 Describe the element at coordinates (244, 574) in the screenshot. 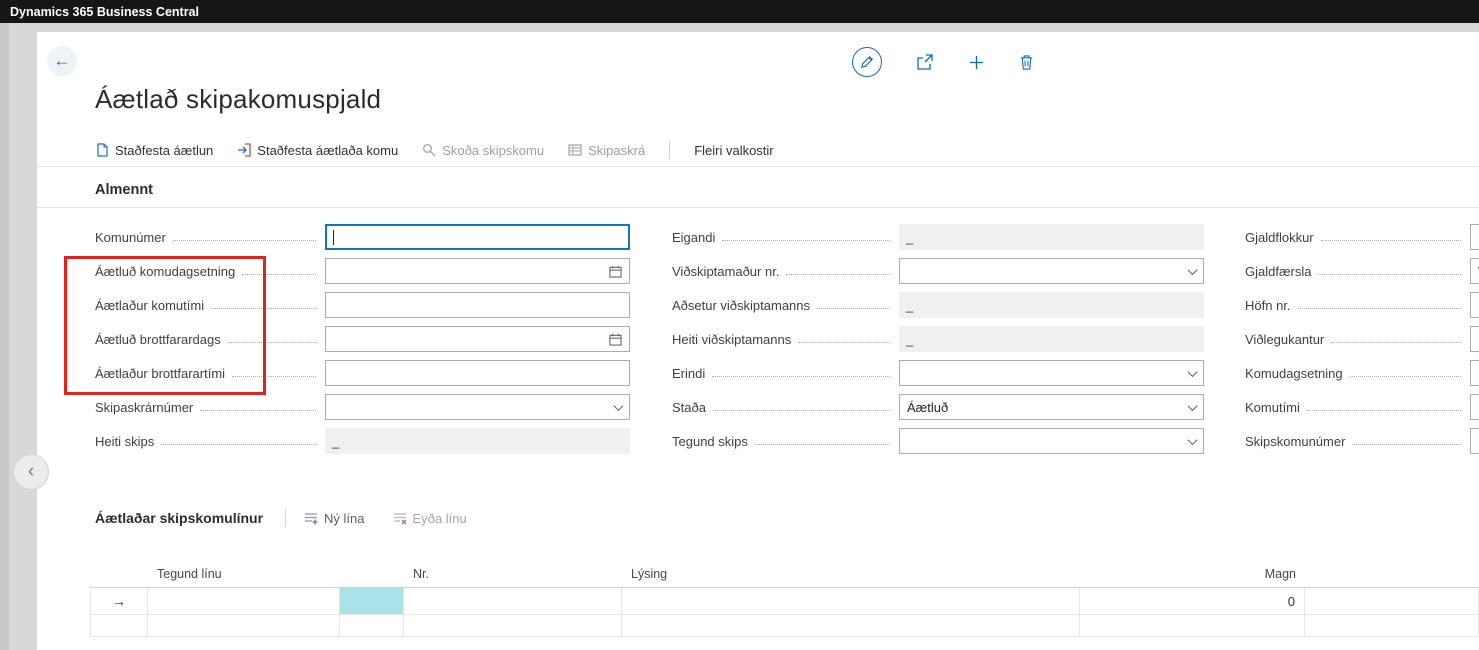

I see `column-header-tegund-l-nu: Tegund línu` at that location.